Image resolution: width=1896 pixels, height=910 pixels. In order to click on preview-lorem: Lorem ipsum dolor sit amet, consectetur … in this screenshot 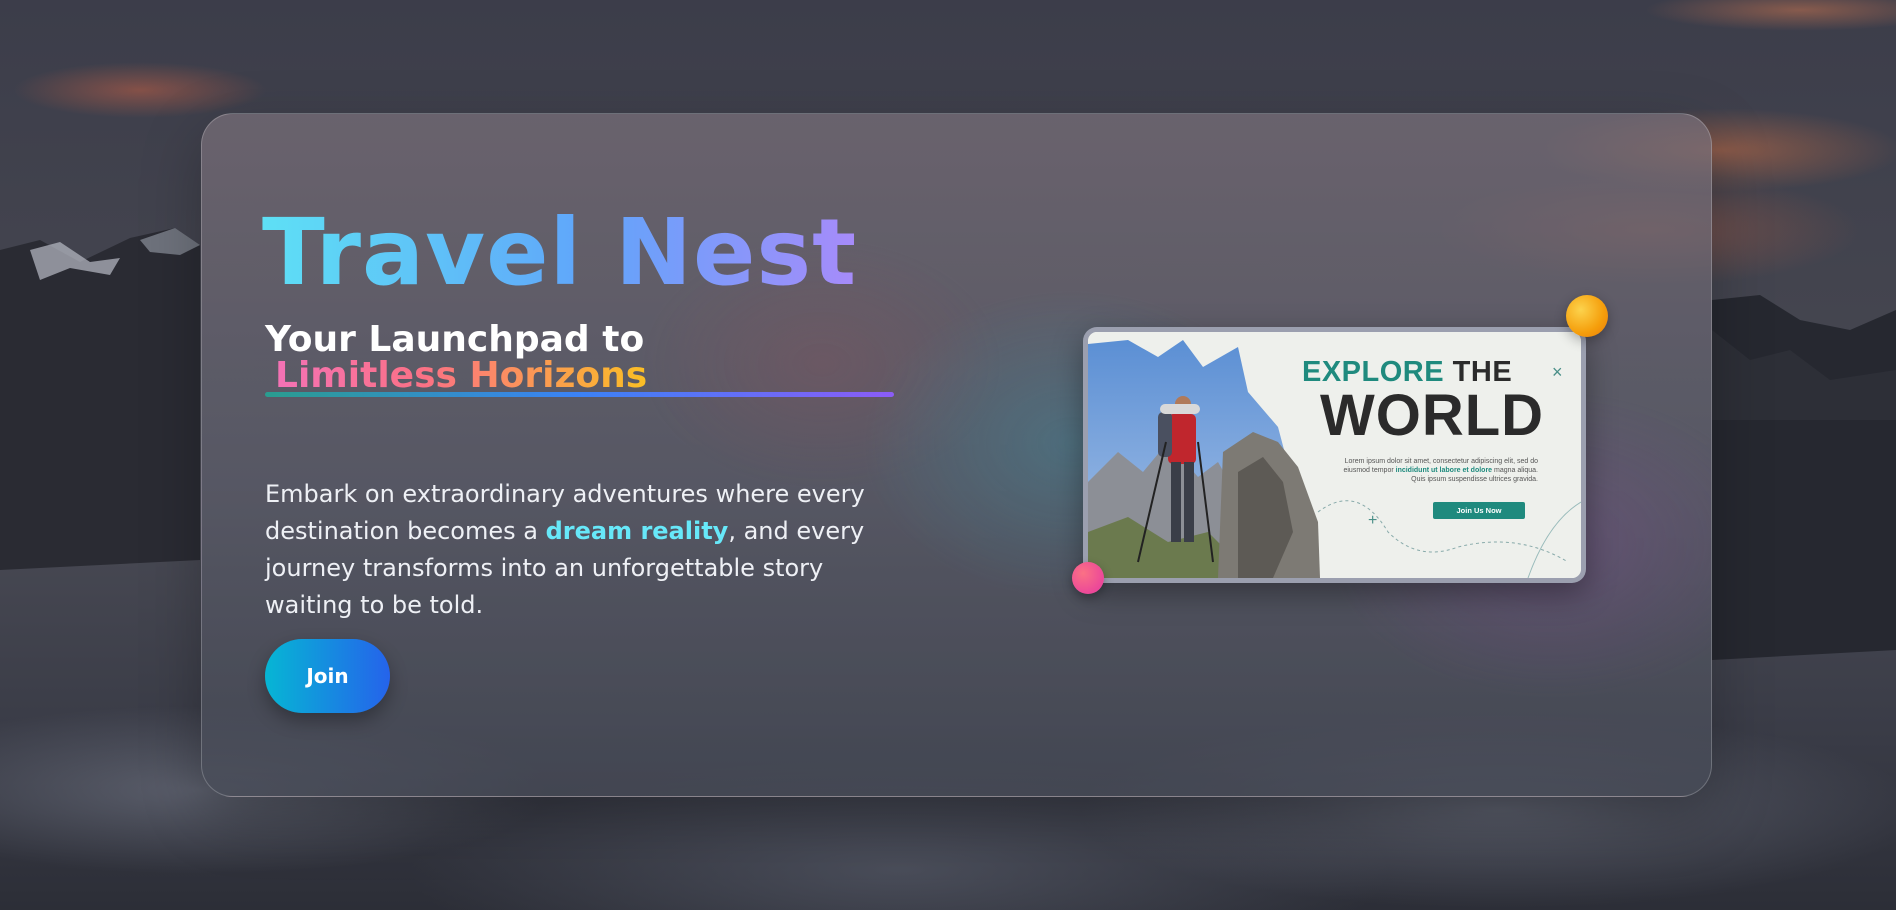, I will do `click(1438, 470)`.